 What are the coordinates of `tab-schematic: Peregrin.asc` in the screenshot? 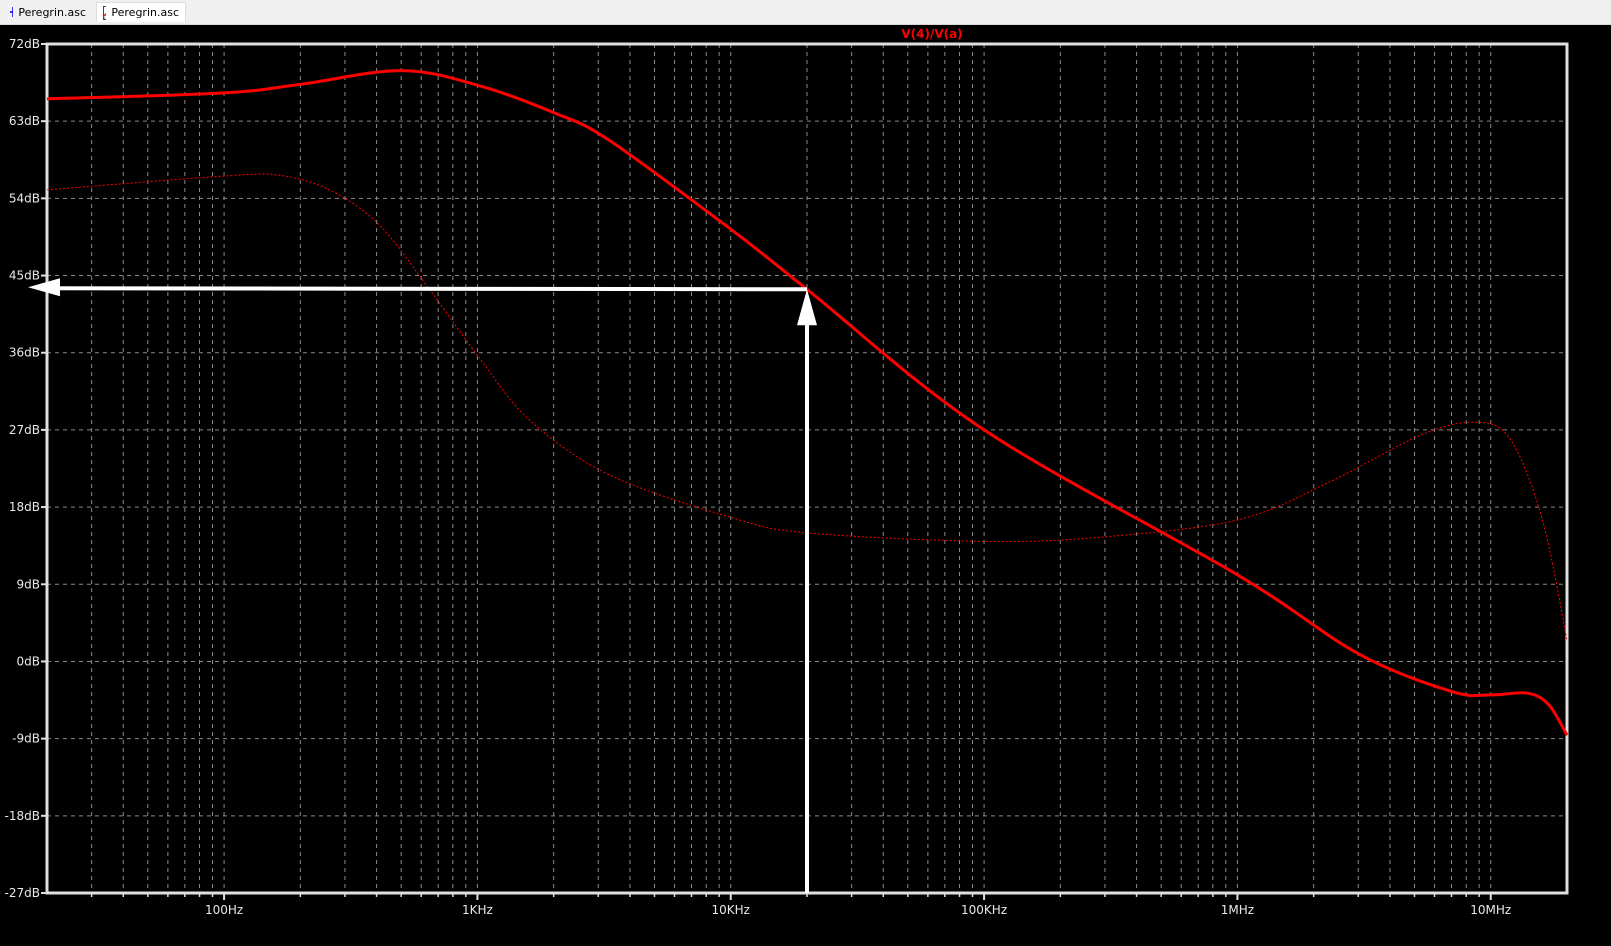 It's located at (48, 12).